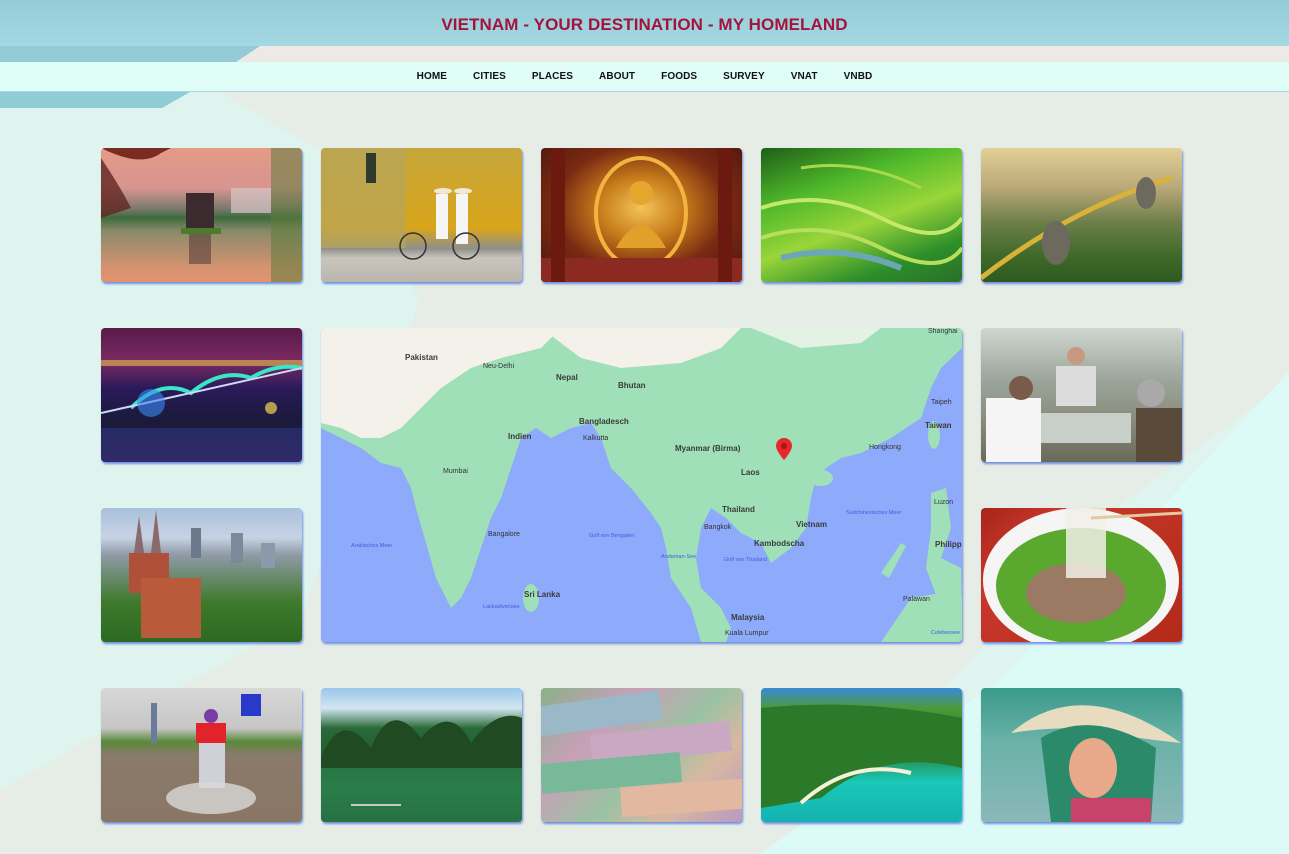 Image resolution: width=1289 pixels, height=854 pixels. I want to click on map-label-country: Laos, so click(750, 472).